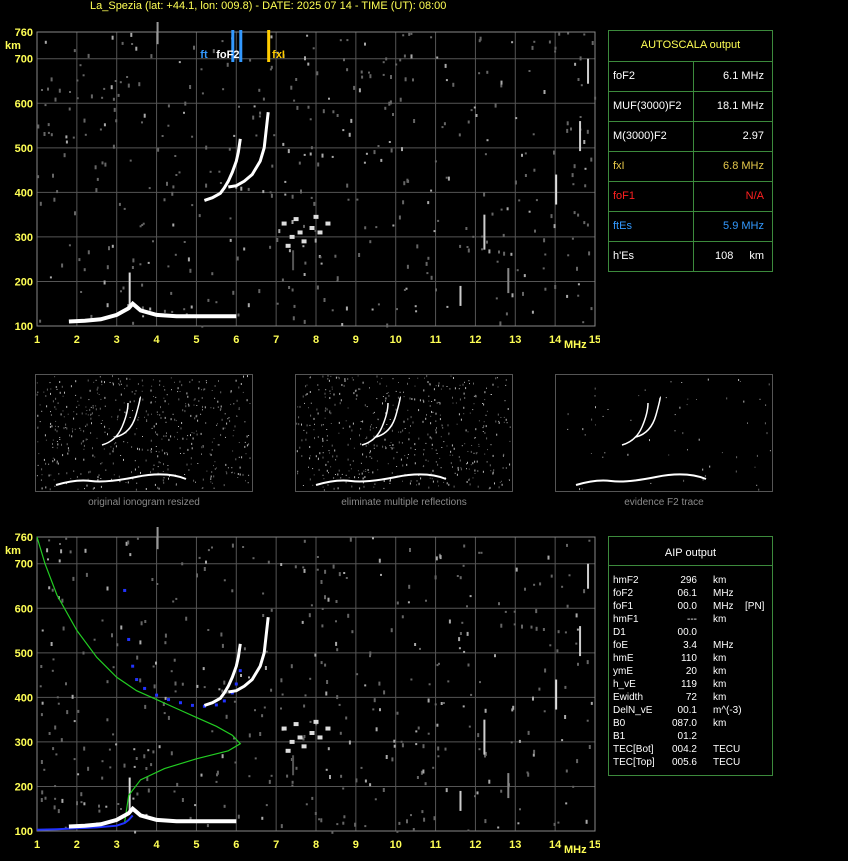 The width and height of the screenshot is (848, 861). What do you see at coordinates (396, 340) in the screenshot?
I see `x-tick-label: 10` at bounding box center [396, 340].